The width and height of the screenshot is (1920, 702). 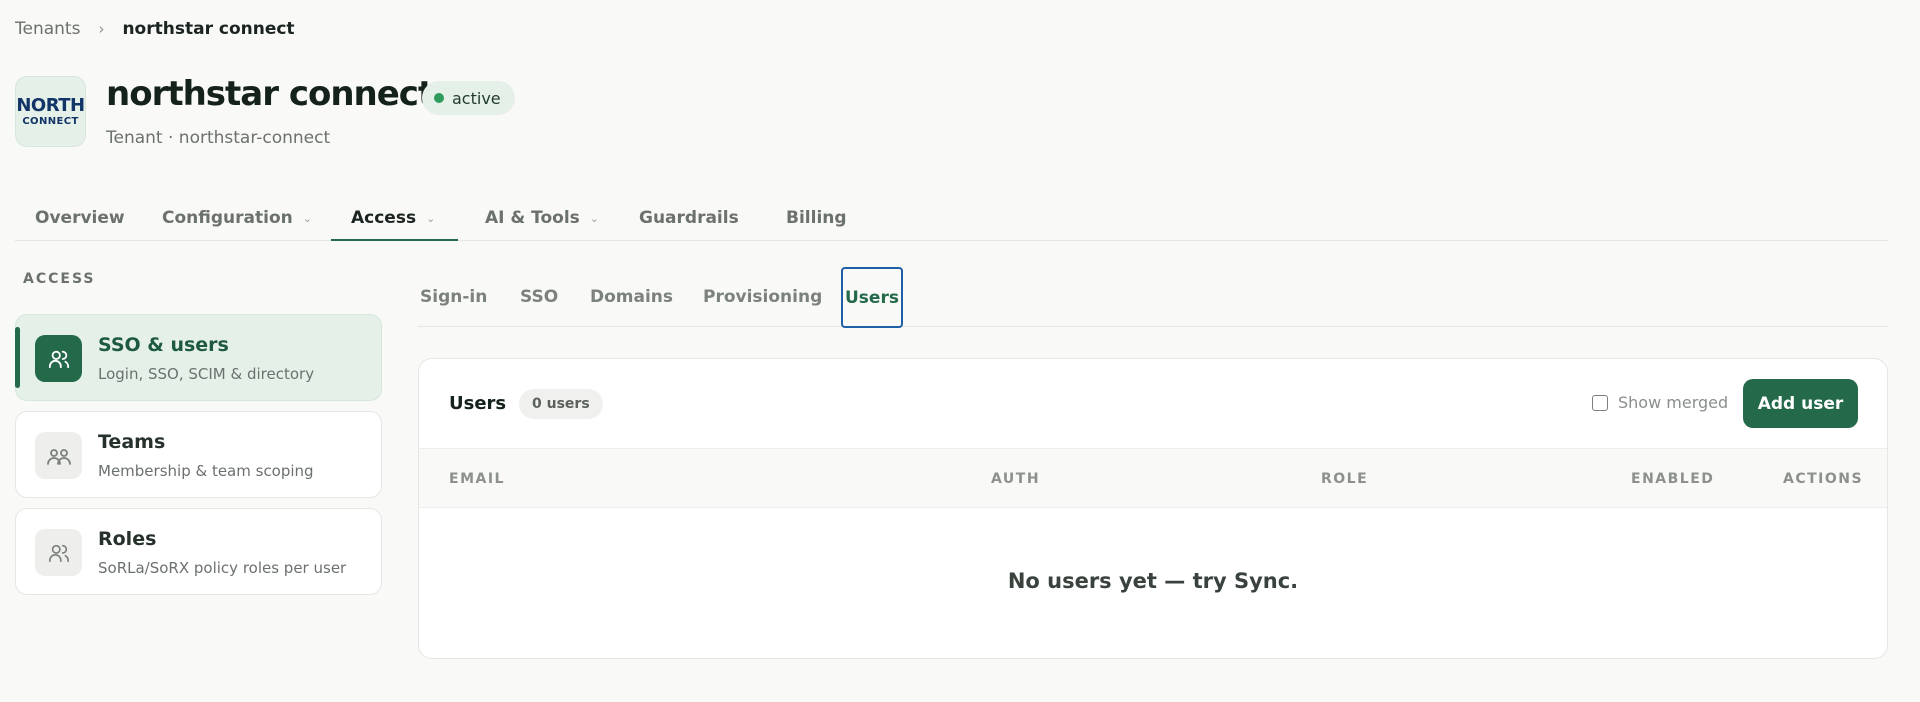 I want to click on tab-label: Guardrails, so click(x=689, y=218).